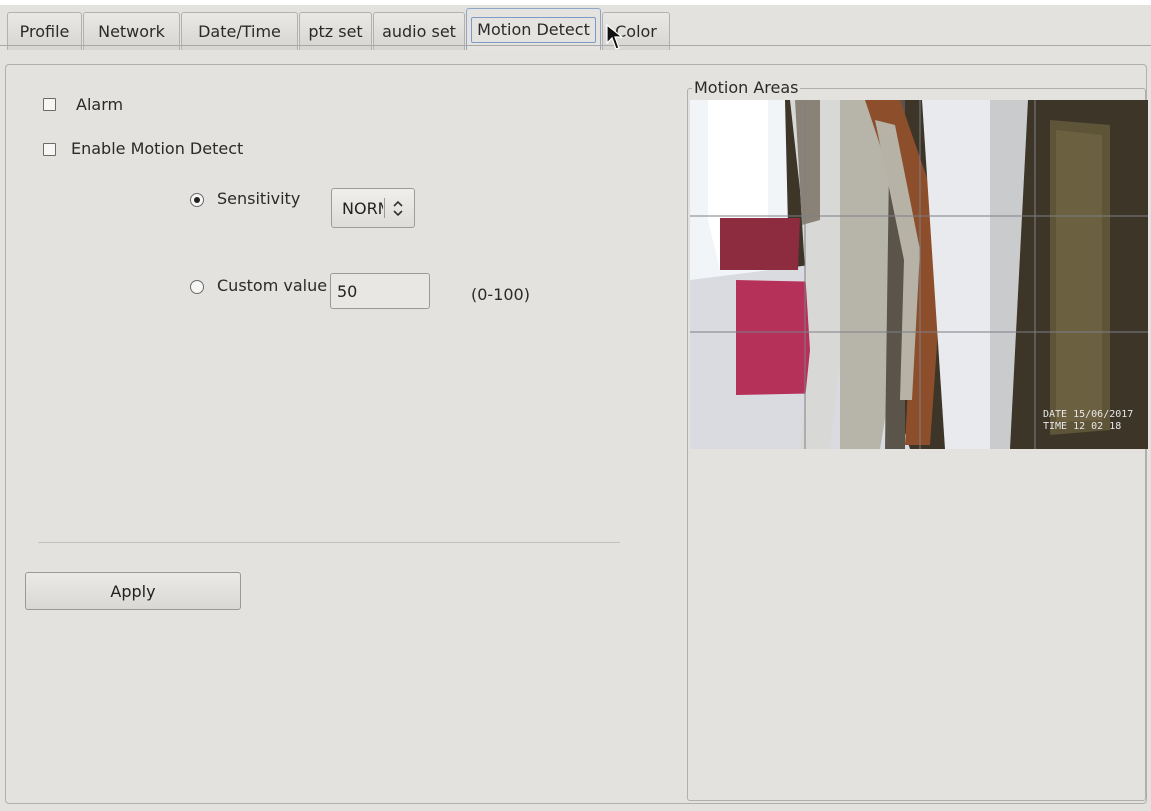  Describe the element at coordinates (335, 31) in the screenshot. I see `tab-ptz-set-label: ptz set` at that location.